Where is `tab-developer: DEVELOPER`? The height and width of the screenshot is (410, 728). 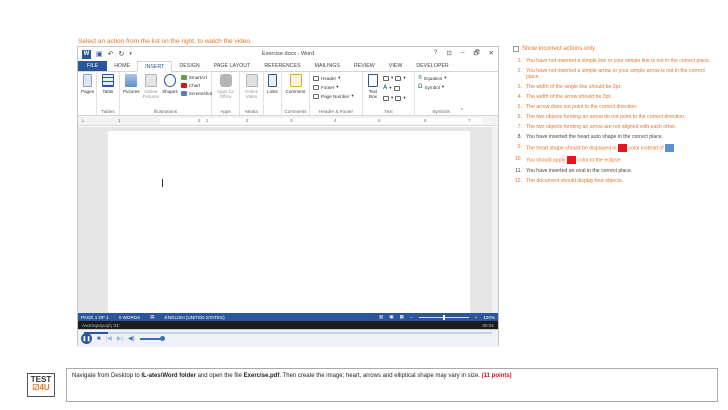
tab-developer: DEVELOPER is located at coordinates (432, 66).